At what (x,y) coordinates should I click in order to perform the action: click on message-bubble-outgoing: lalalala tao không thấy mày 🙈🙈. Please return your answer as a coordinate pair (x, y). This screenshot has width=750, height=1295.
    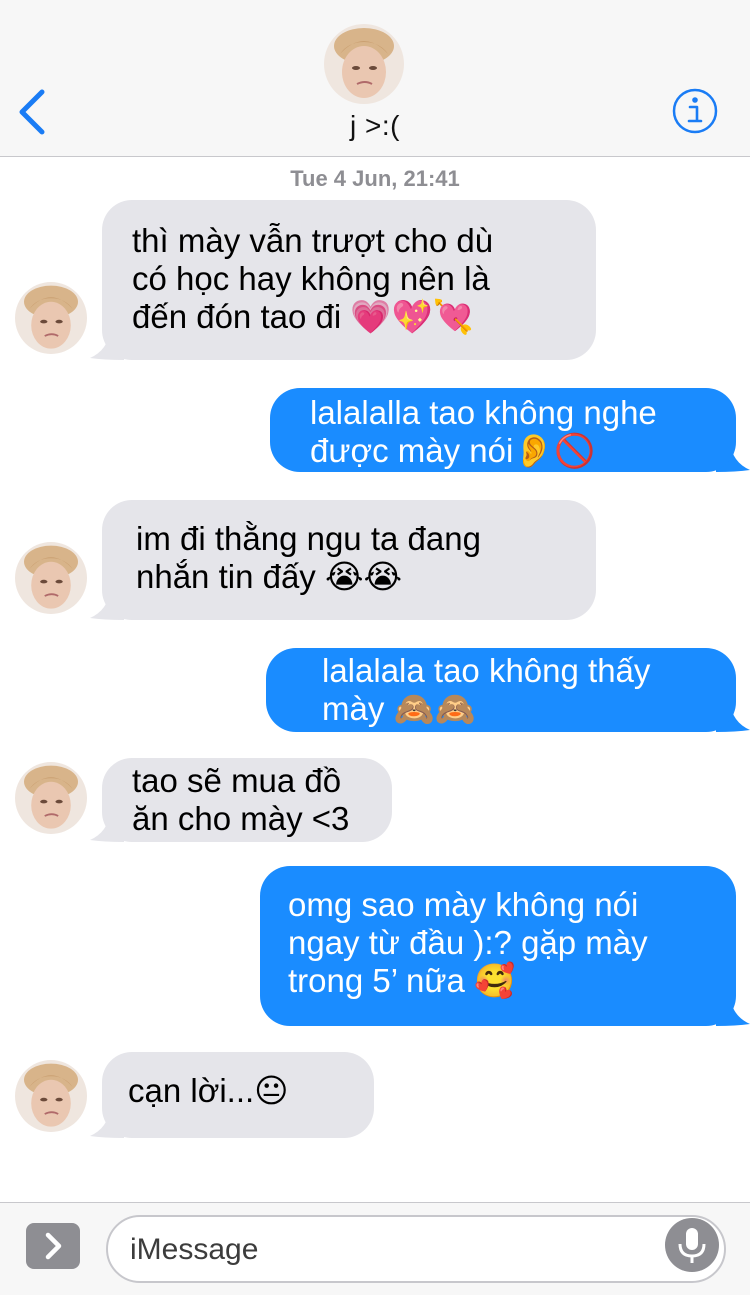
    Looking at the image, I should click on (501, 690).